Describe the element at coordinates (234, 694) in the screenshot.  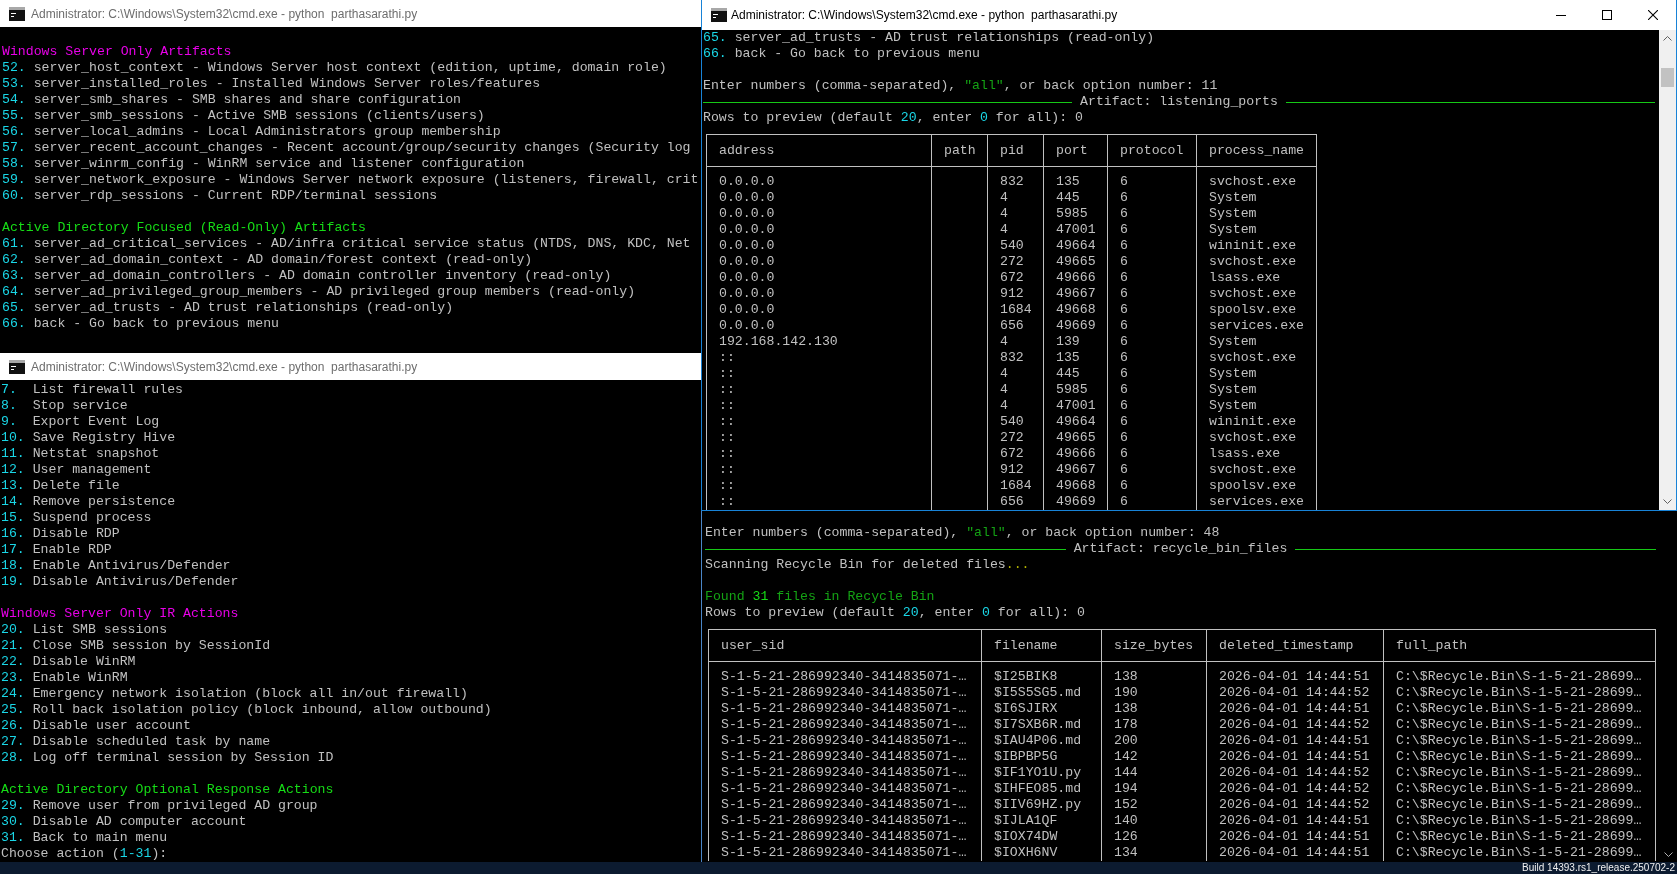
I see `menu-option: 24. Emergency network isolation (block all in/out firewall)` at that location.